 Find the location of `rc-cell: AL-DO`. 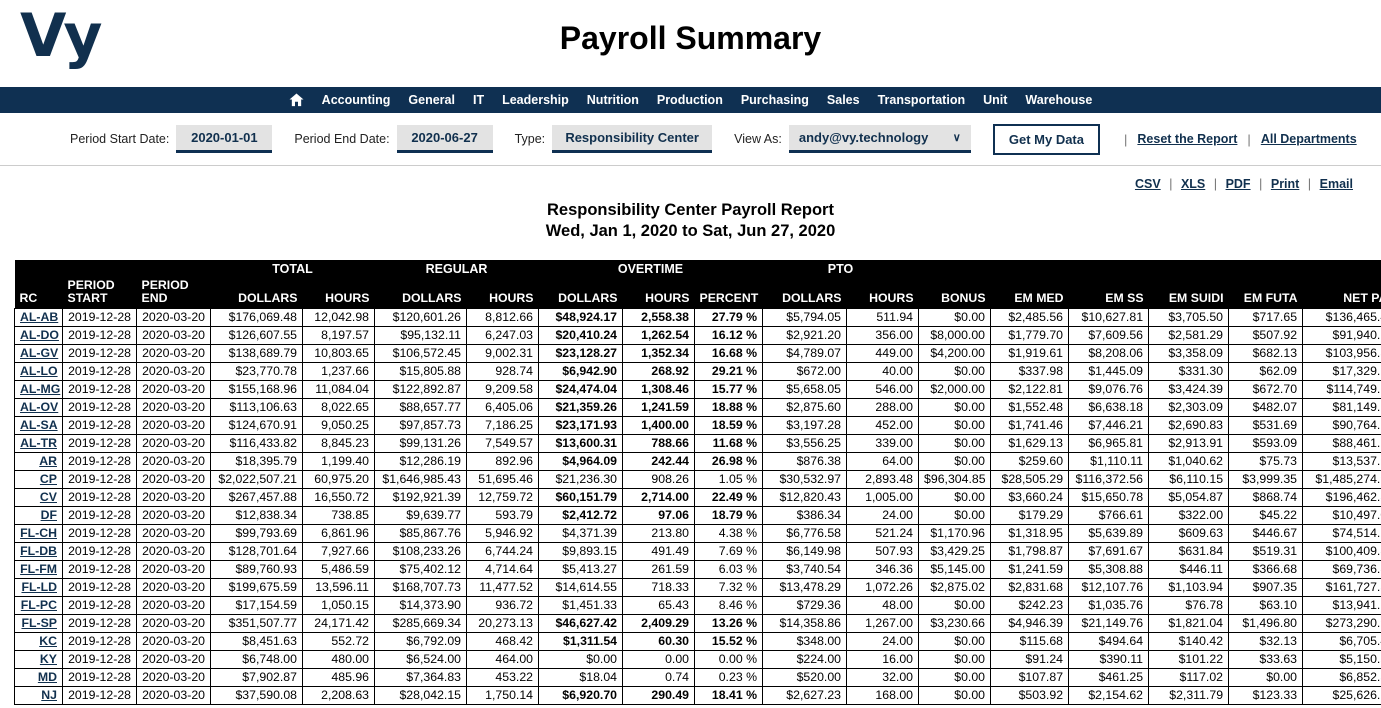

rc-cell: AL-DO is located at coordinates (38, 335).